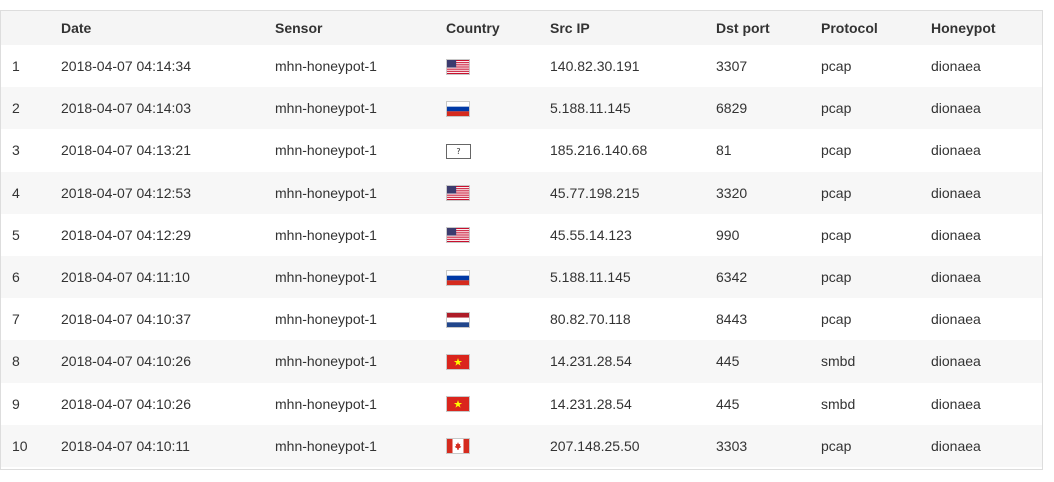  What do you see at coordinates (31, 192) in the screenshot?
I see `row-index: 4` at bounding box center [31, 192].